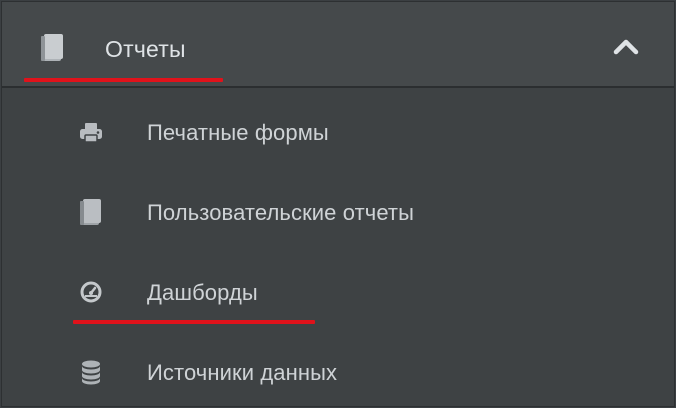 The height and width of the screenshot is (408, 676). Describe the element at coordinates (281, 212) in the screenshot. I see `menu-item-label: Пользовательские отчеты` at that location.